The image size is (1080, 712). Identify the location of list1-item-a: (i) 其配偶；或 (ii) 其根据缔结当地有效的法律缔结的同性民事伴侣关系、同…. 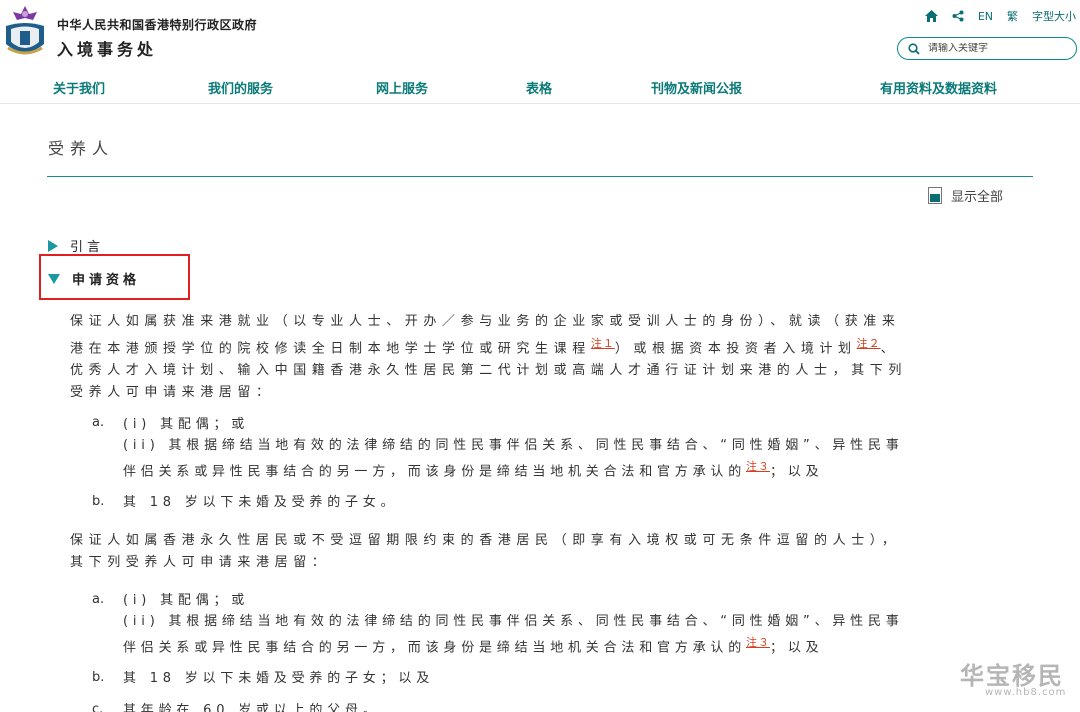
(513, 448).